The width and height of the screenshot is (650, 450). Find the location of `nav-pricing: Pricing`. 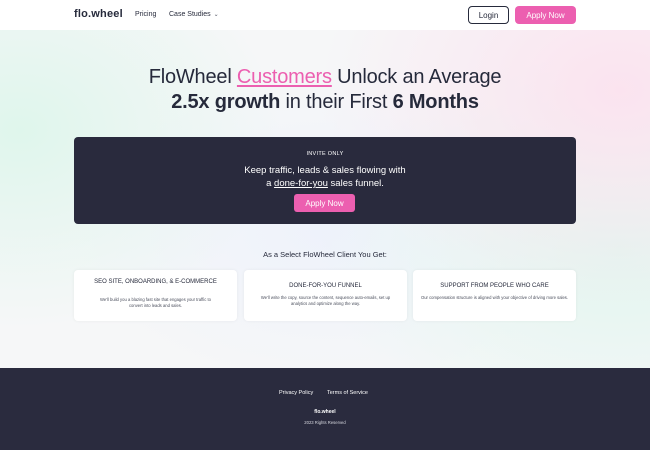

nav-pricing: Pricing is located at coordinates (145, 14).